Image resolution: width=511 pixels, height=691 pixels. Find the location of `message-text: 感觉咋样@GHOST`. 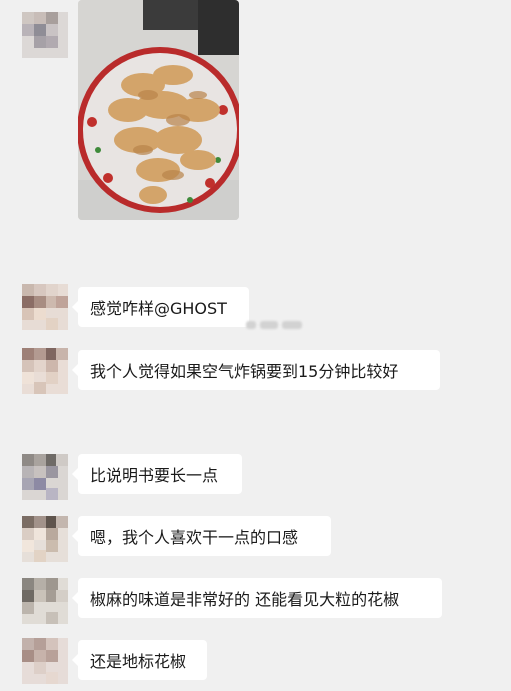

message-text: 感觉咋样@GHOST is located at coordinates (158, 308).